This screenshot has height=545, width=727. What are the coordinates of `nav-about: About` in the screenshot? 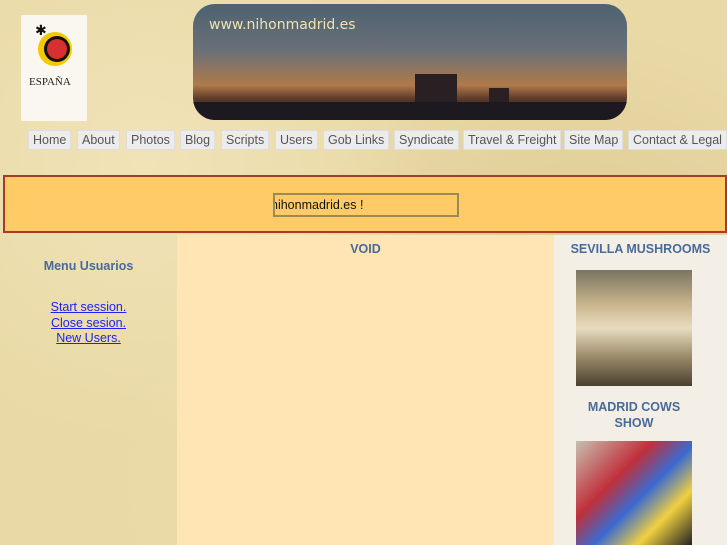 It's located at (98, 140).